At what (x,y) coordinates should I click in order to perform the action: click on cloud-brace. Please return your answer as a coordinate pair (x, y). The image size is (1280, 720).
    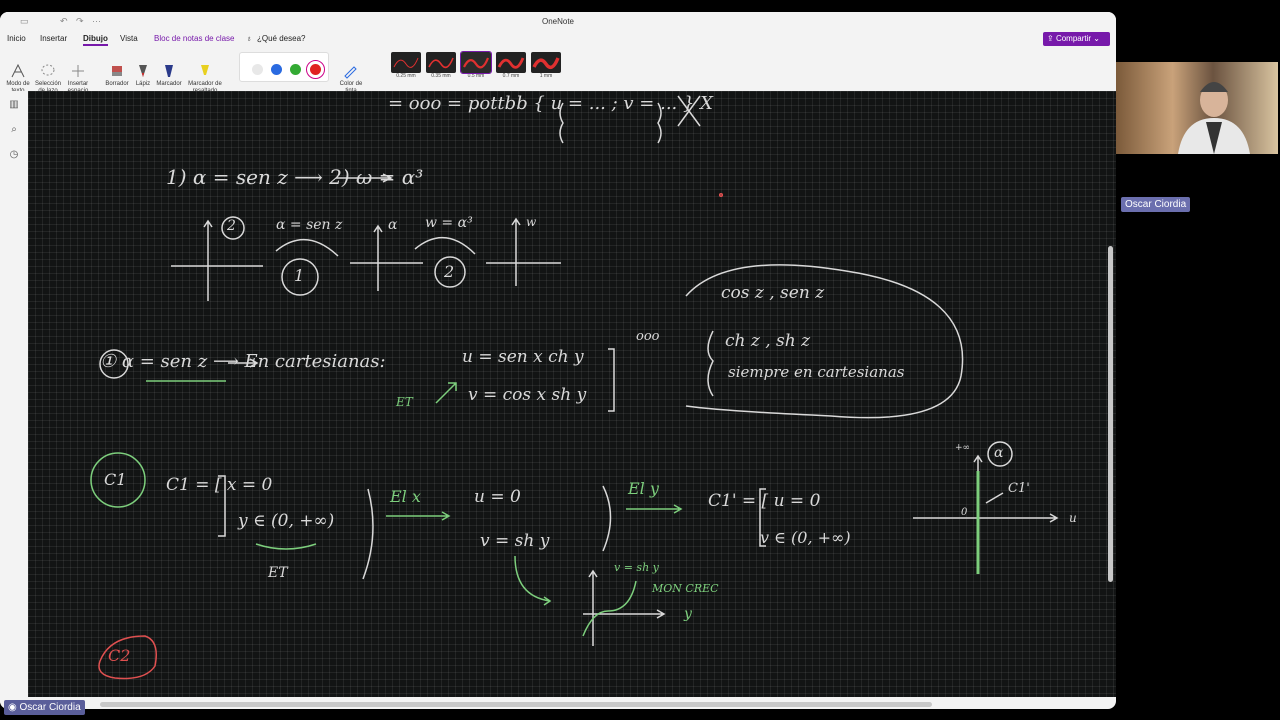
    Looking at the image, I should click on (710, 363).